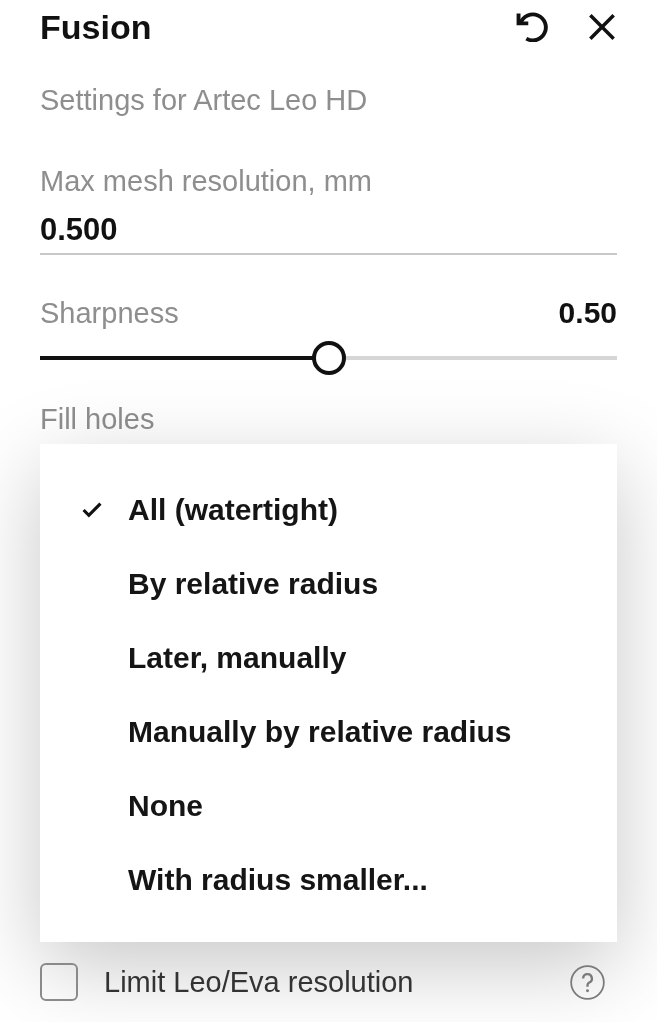 This screenshot has width=657, height=1022. Describe the element at coordinates (233, 510) in the screenshot. I see `menu-item: All (watertight)` at that location.